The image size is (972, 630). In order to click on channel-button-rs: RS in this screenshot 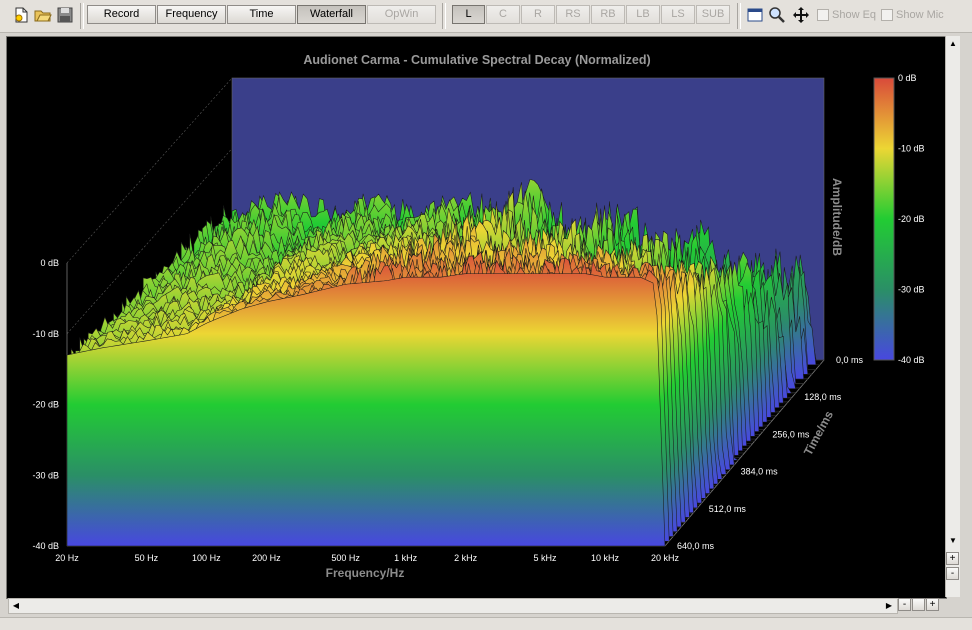, I will do `click(573, 14)`.